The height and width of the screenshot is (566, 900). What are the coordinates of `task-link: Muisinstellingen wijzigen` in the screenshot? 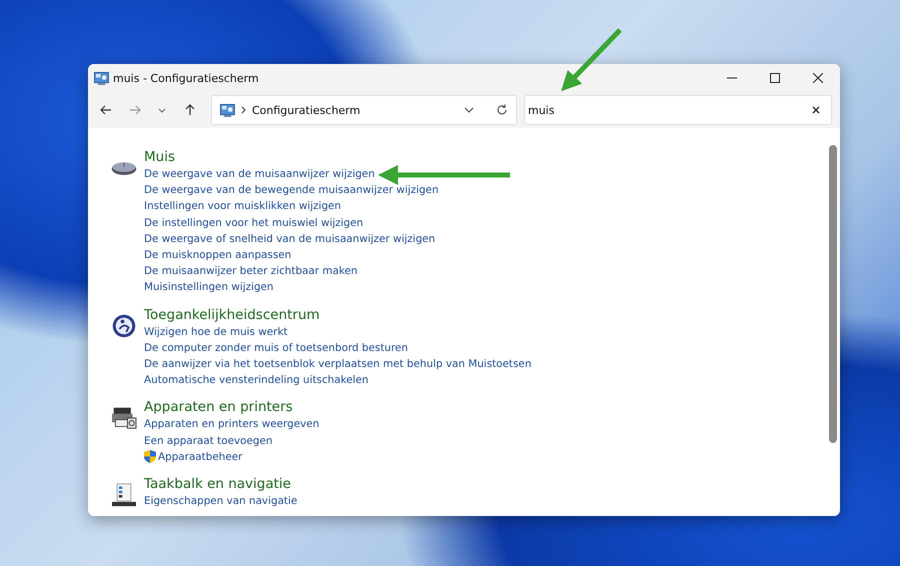 It's located at (209, 287).